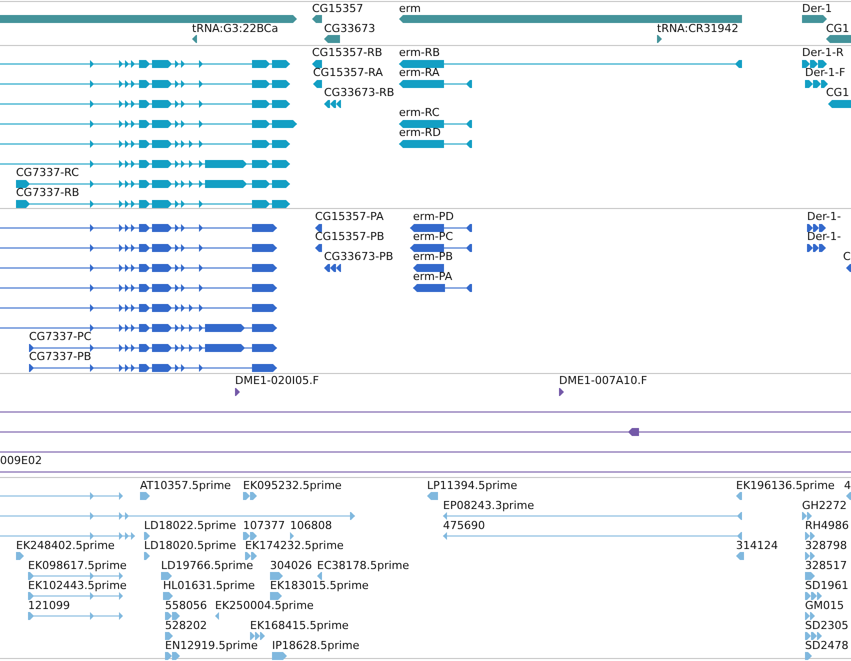 The image size is (851, 661). What do you see at coordinates (433, 237) in the screenshot?
I see `feature-label: erm-PC` at bounding box center [433, 237].